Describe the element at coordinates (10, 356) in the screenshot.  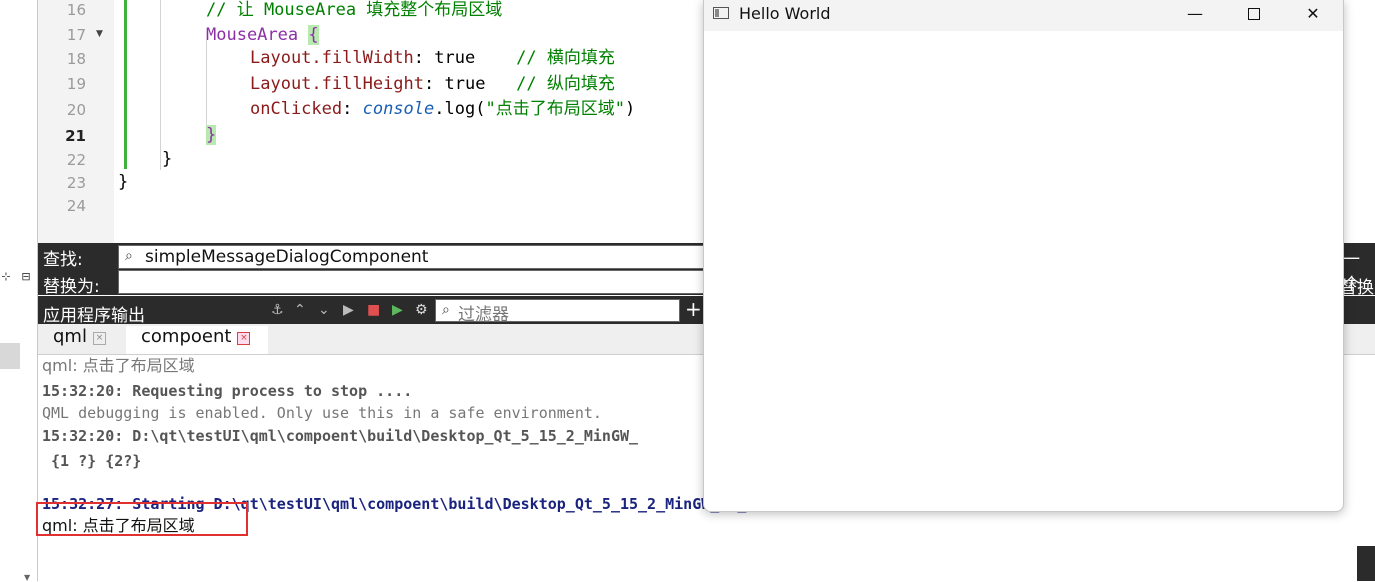
I see `sidebar-selected-marker` at that location.